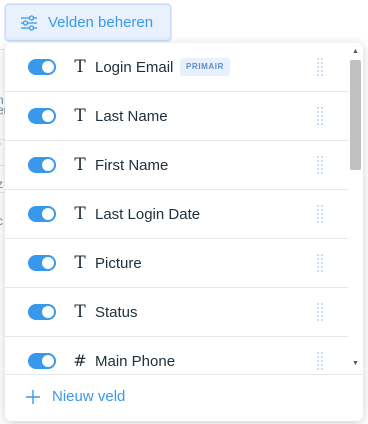  I want to click on field-row-status: T Status, so click(176, 312).